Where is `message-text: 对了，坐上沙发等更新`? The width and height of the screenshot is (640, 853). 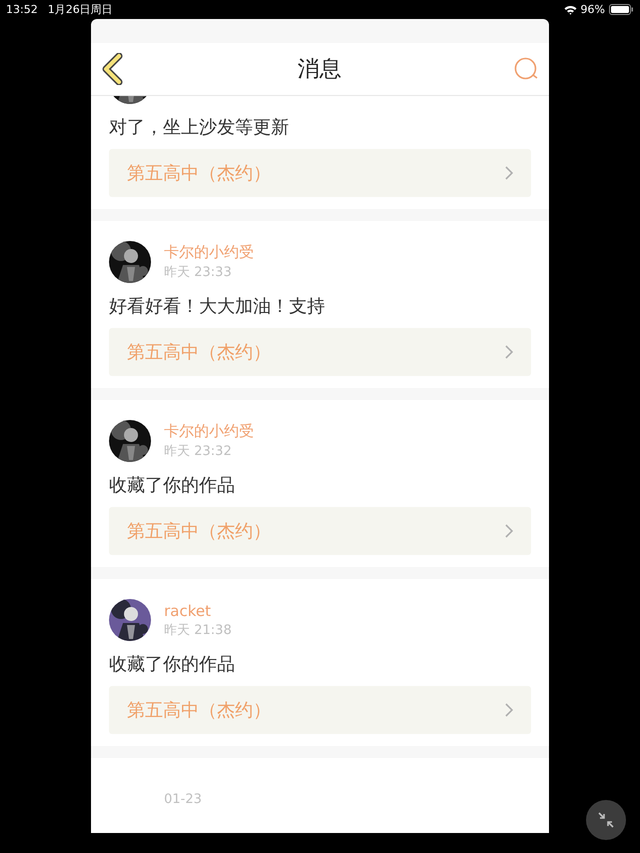 message-text: 对了，坐上沙发等更新 is located at coordinates (199, 127).